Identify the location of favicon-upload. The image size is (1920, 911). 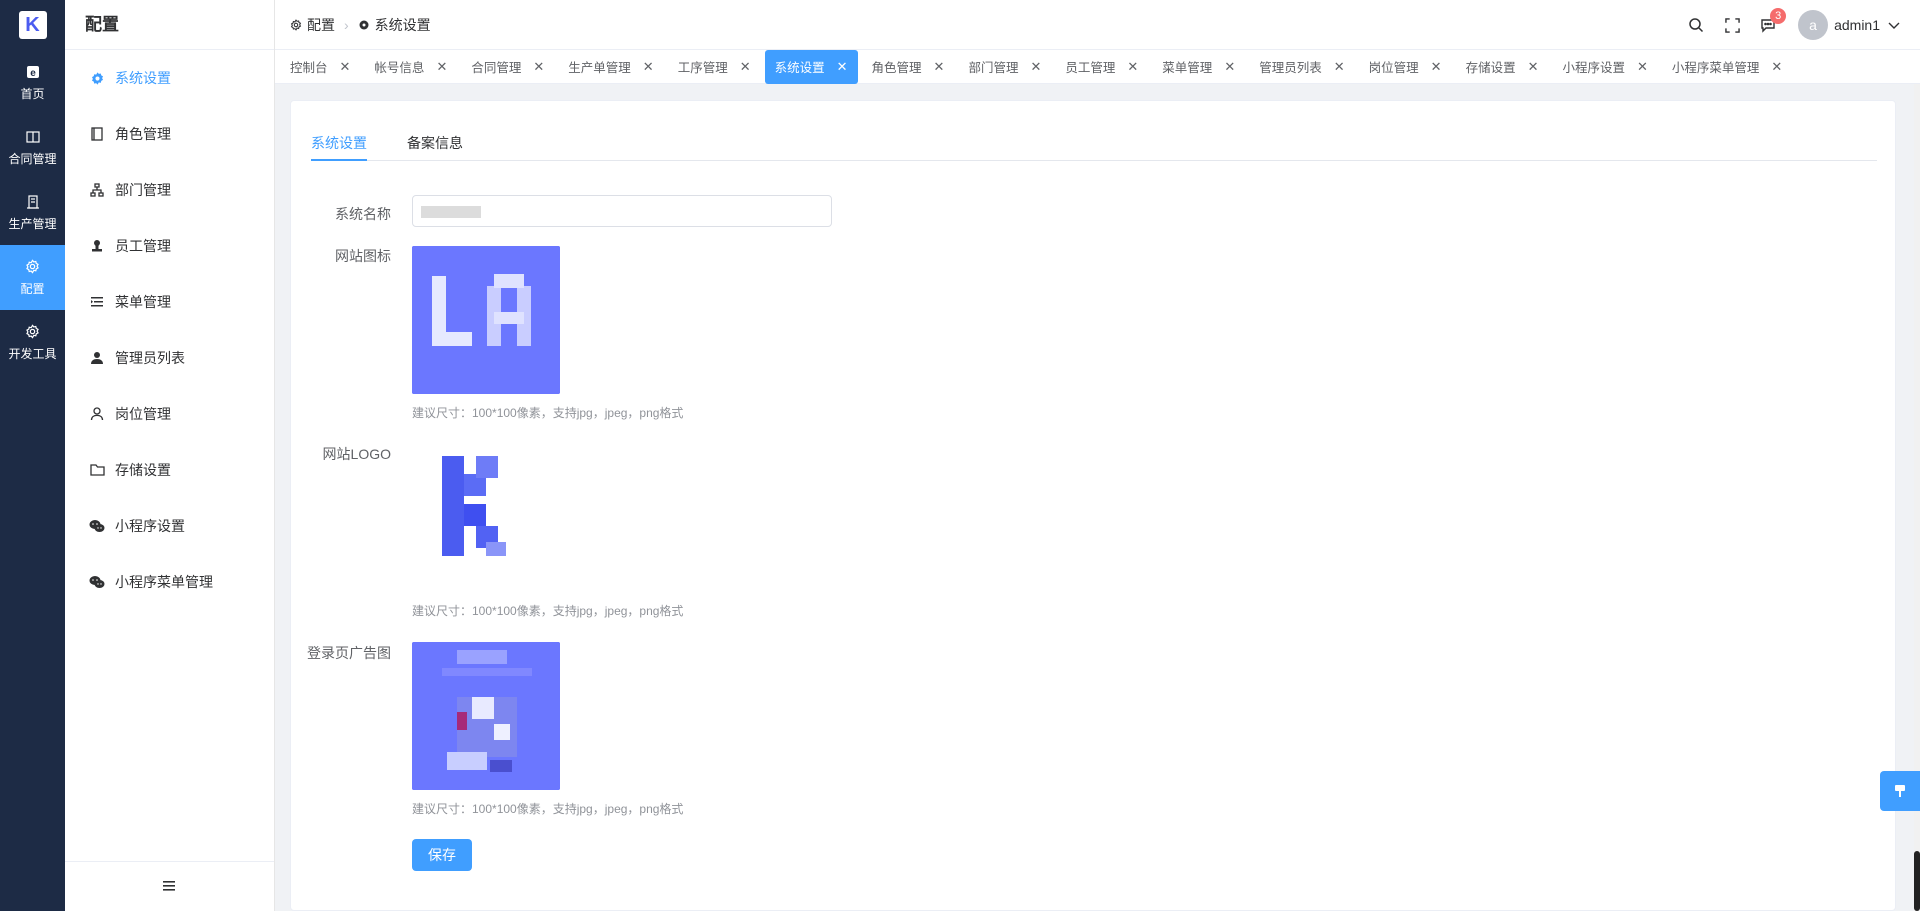
(486, 320).